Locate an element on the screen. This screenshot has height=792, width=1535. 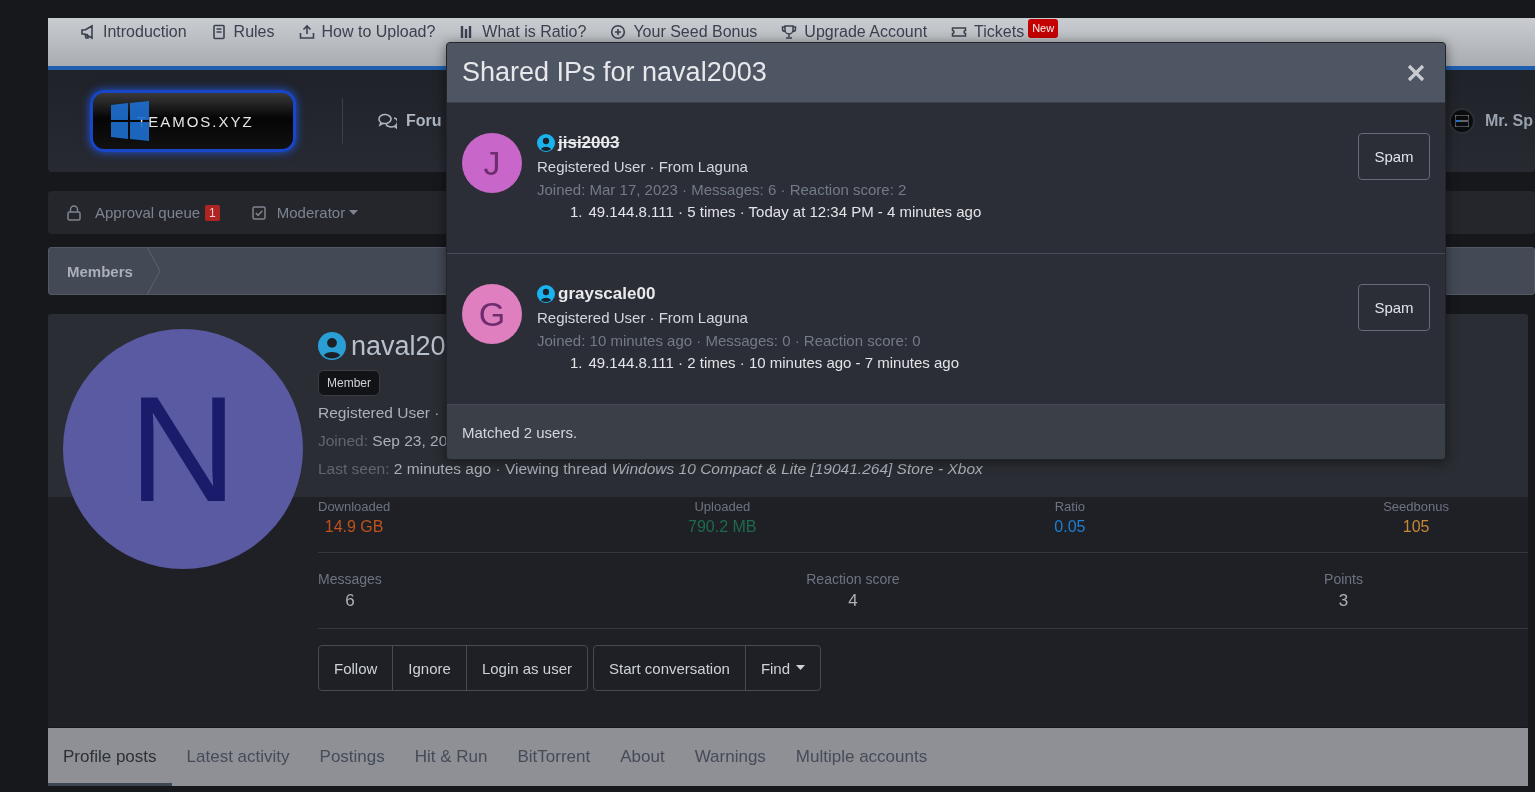
count-badge: 1 is located at coordinates (212, 212).